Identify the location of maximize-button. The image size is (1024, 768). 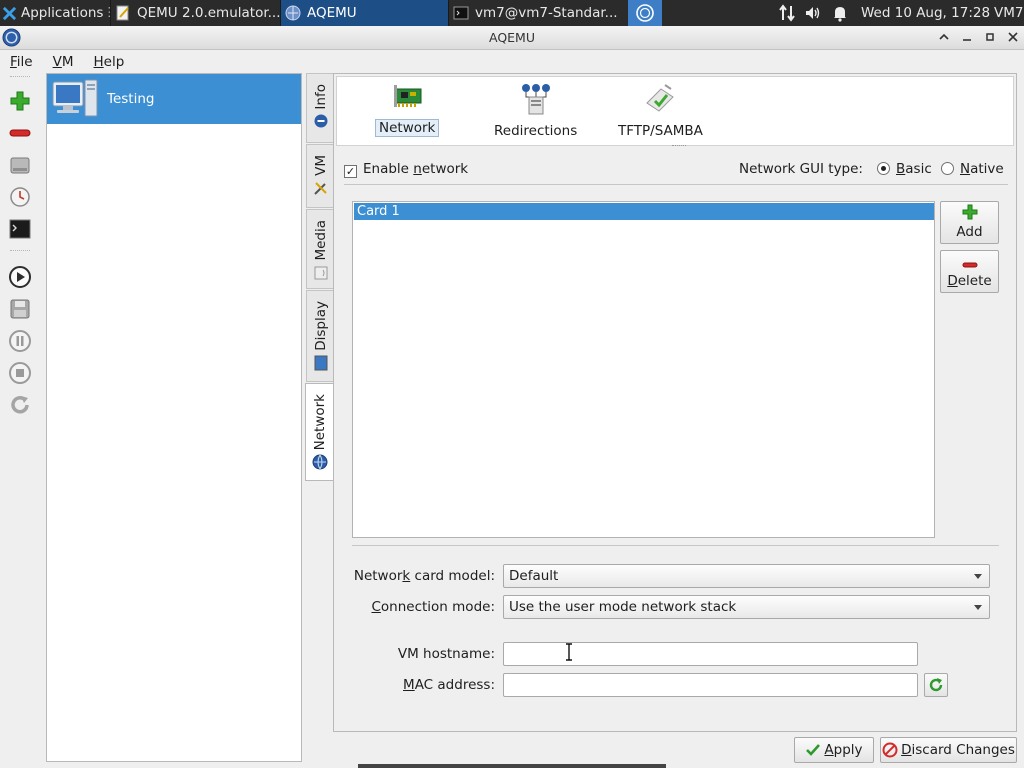
(990, 37).